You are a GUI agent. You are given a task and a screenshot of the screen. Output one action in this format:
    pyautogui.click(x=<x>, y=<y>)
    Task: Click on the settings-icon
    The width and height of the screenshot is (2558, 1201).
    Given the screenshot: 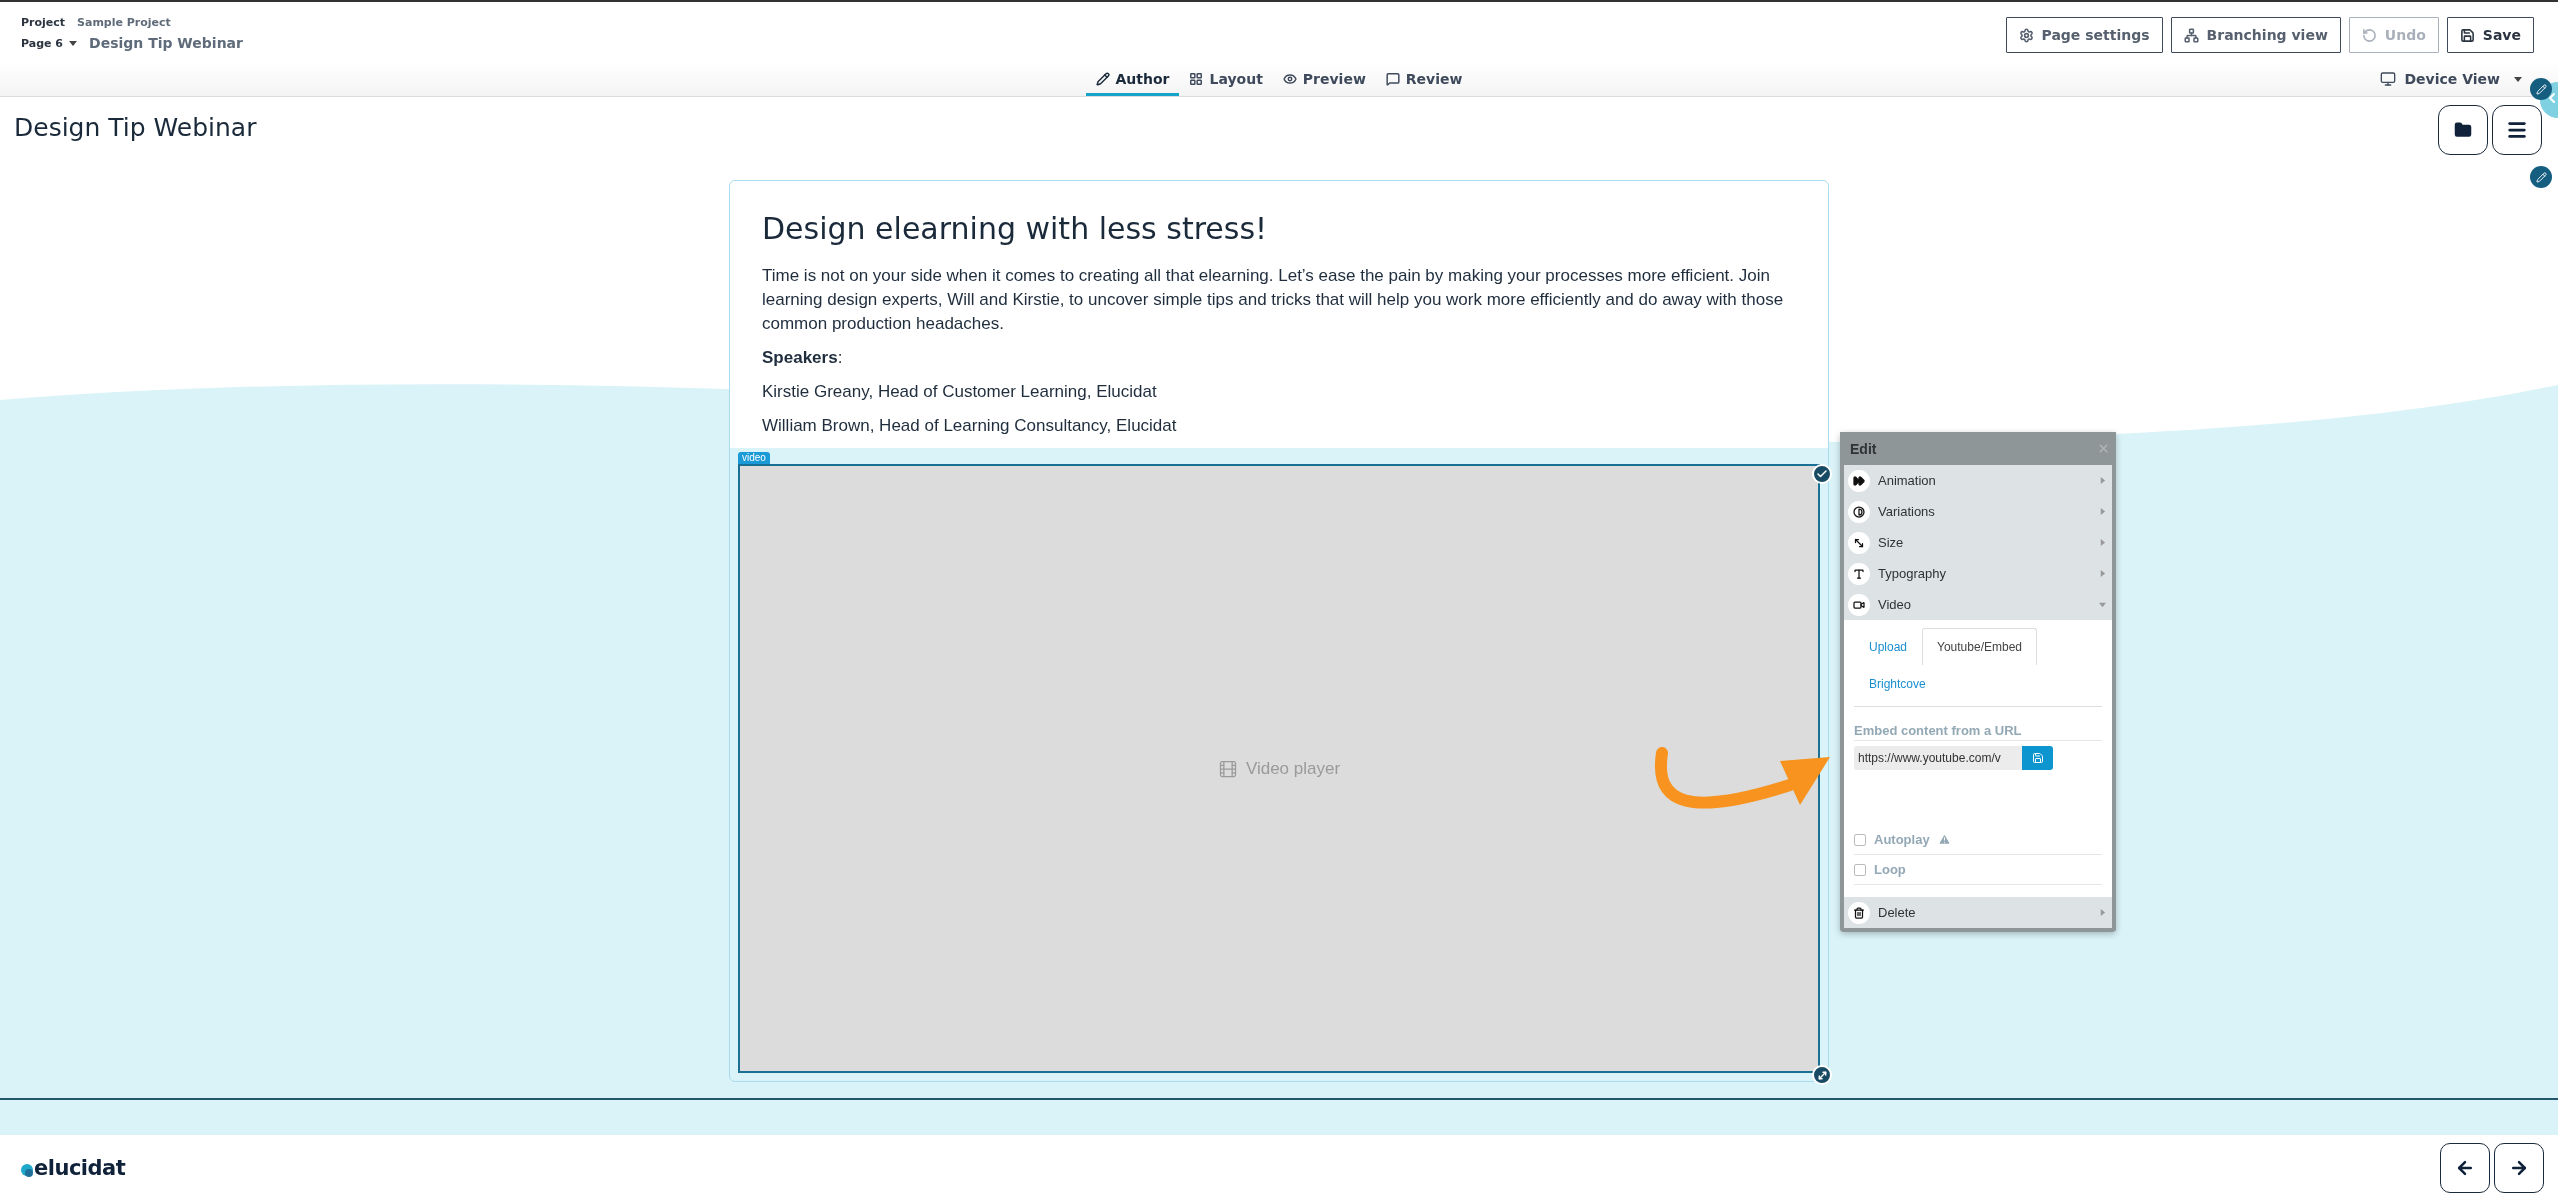 What is the action you would take?
    pyautogui.click(x=2026, y=35)
    